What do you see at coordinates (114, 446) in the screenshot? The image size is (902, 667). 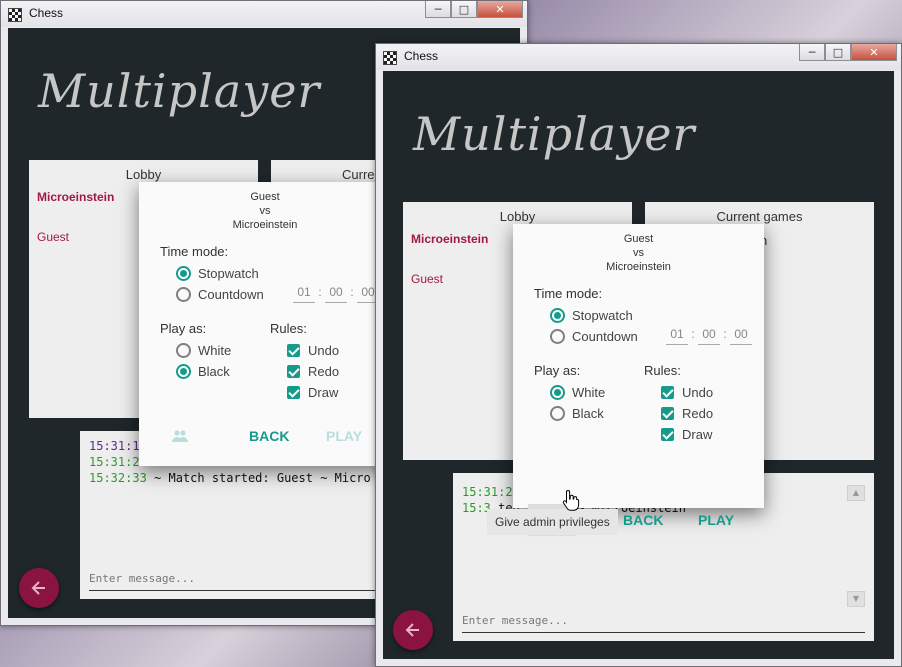 I see `chat-line: 15:31:1` at bounding box center [114, 446].